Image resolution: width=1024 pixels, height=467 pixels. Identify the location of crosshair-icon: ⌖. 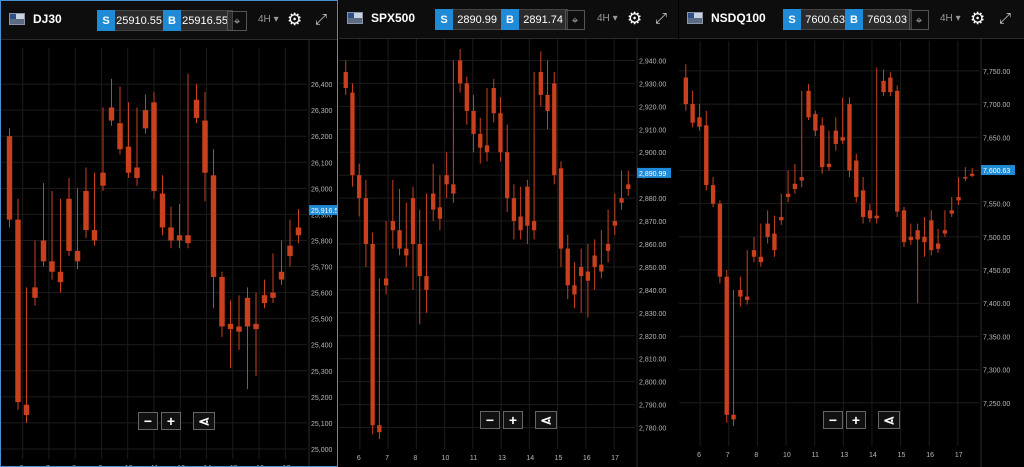
(237, 20).